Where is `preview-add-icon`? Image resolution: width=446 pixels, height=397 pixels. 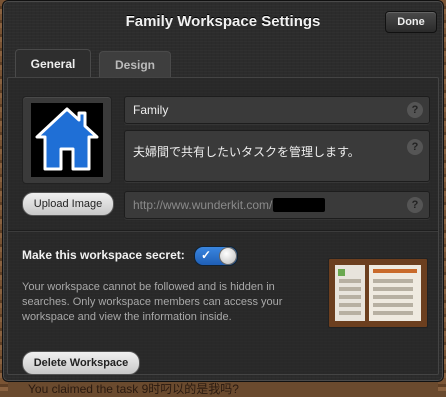
preview-add-icon is located at coordinates (341, 272).